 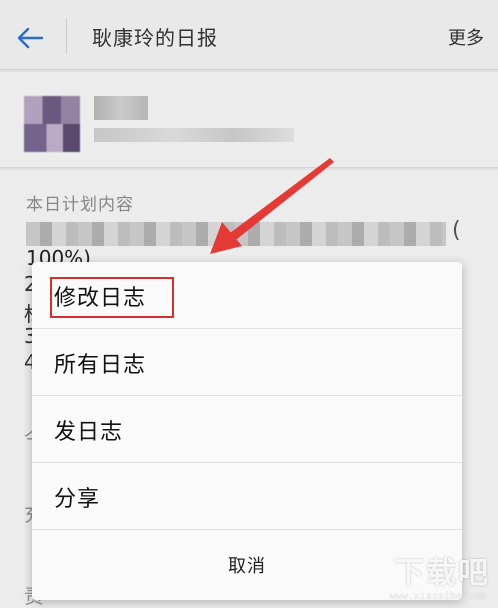 I want to click on menu-item-all-logs: 所有日志, so click(x=247, y=362).